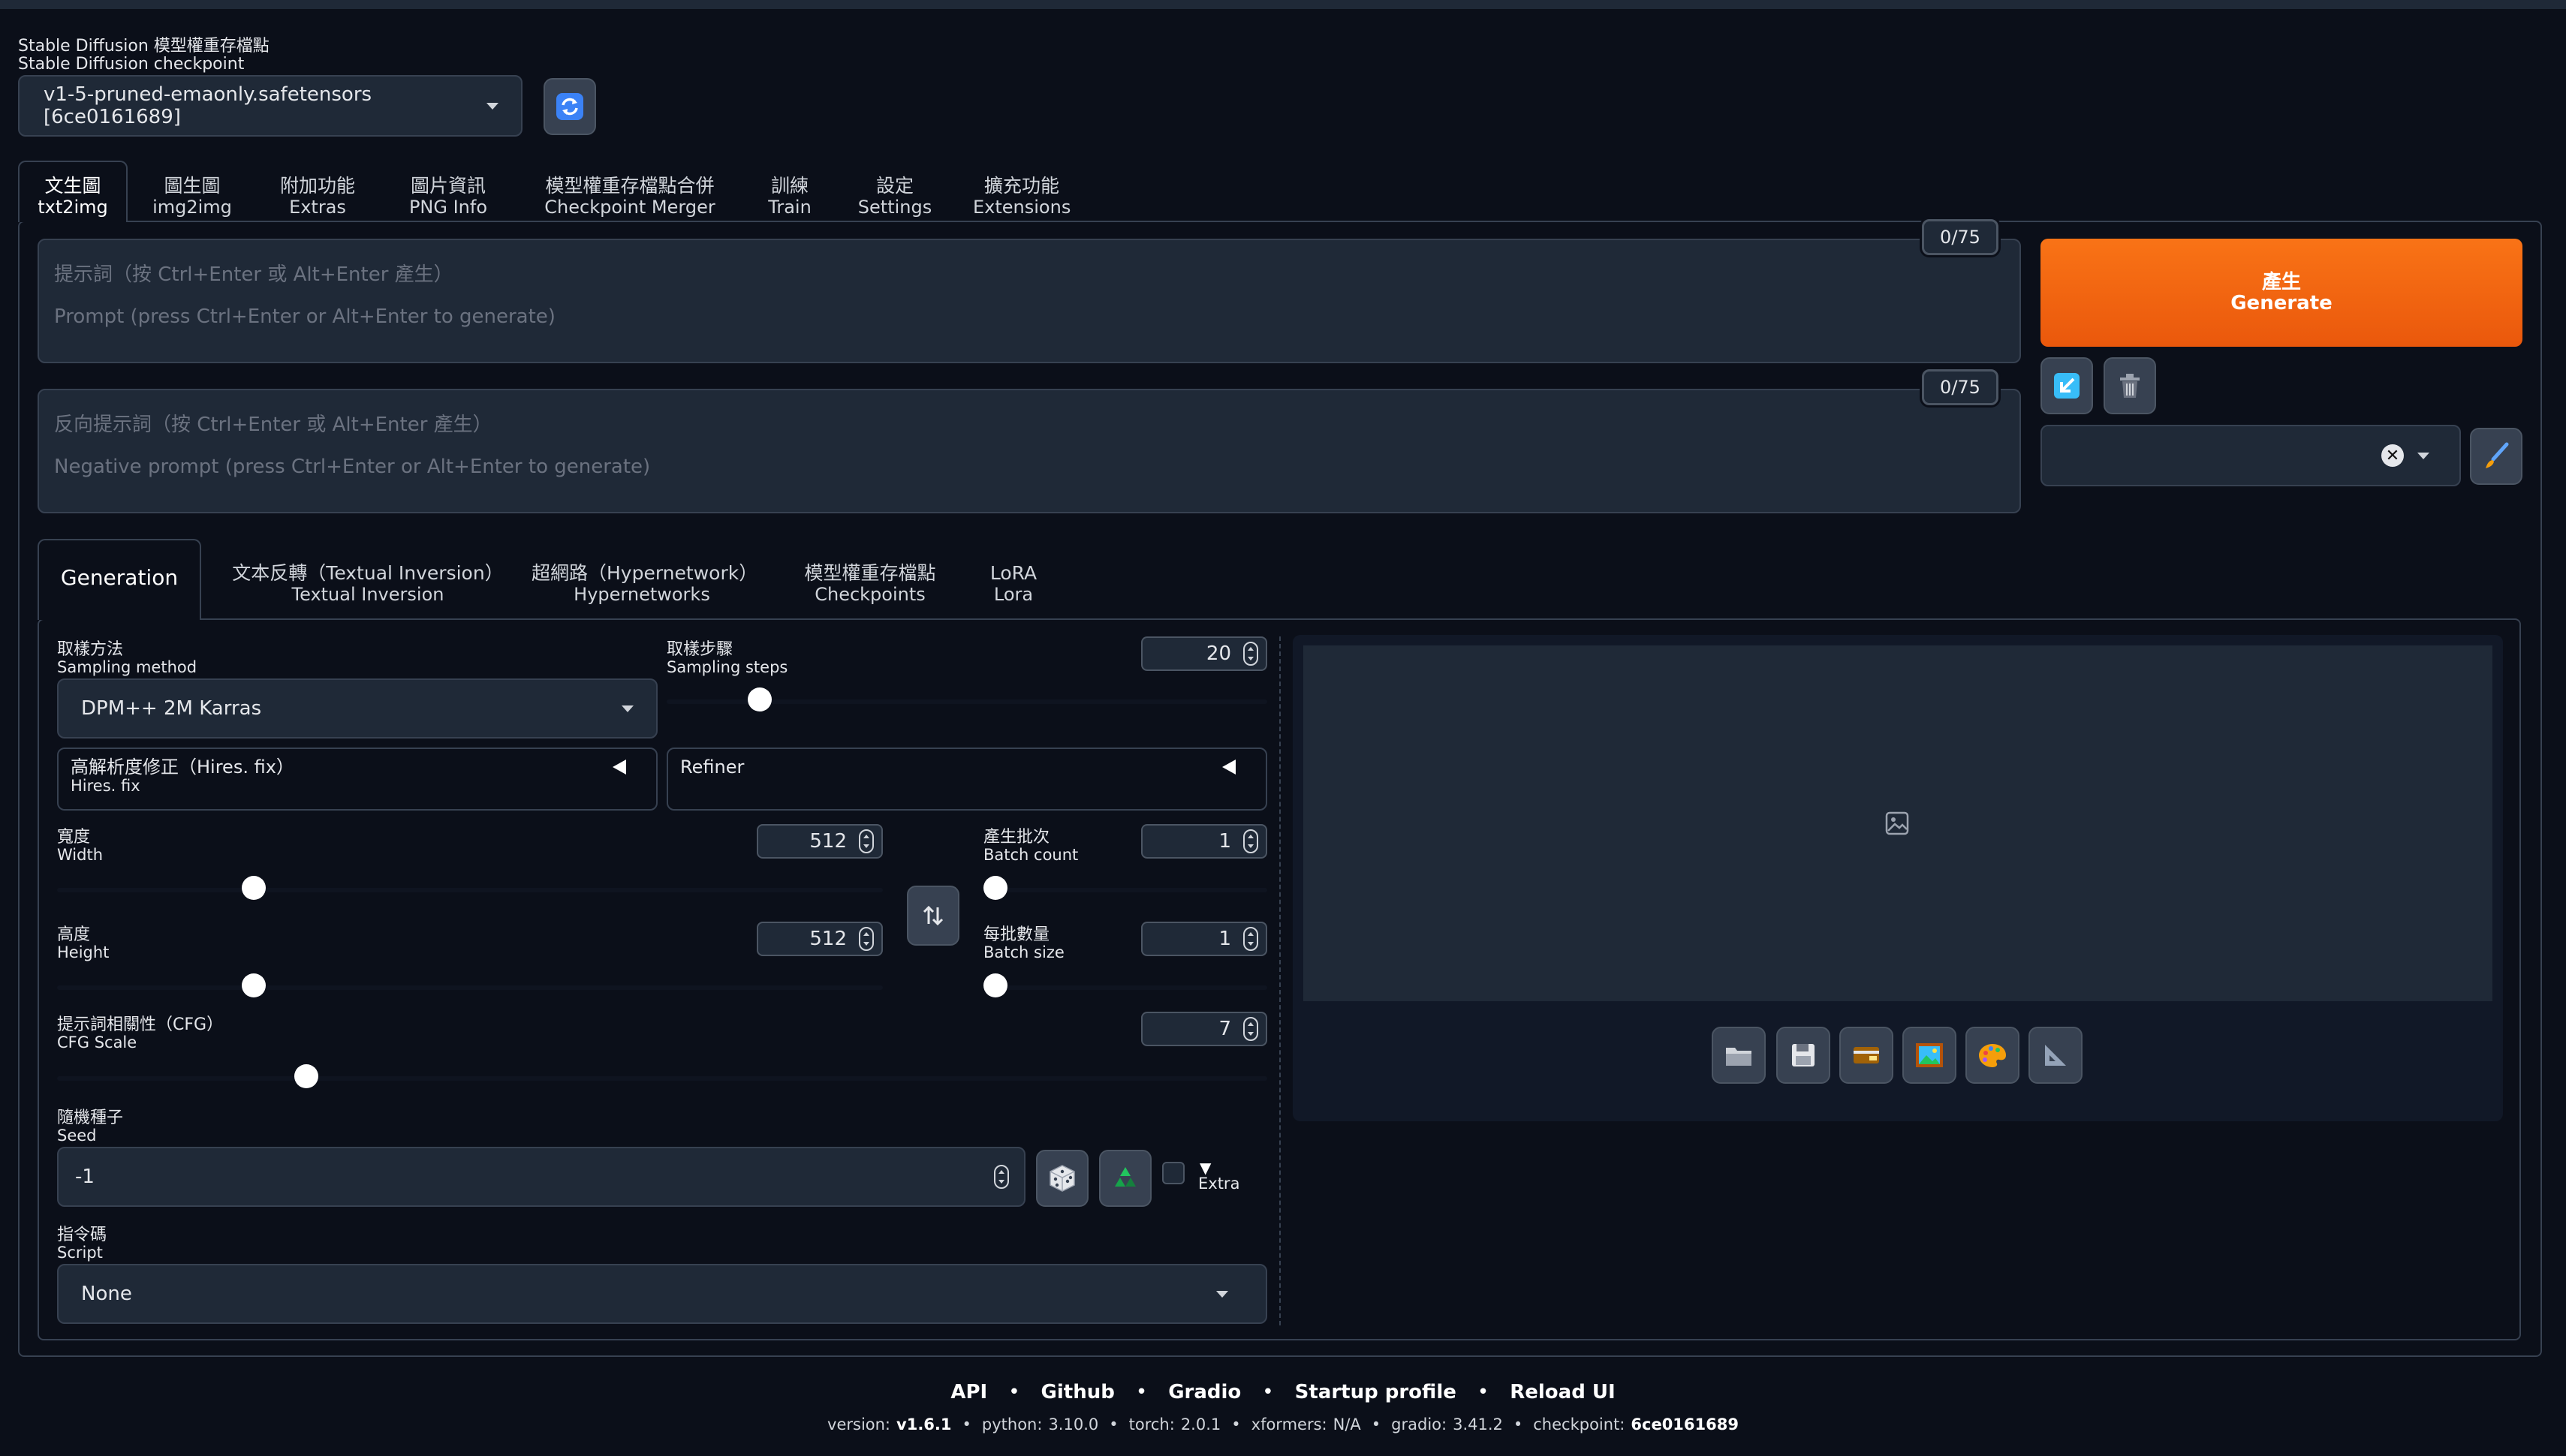 Image resolution: width=2566 pixels, height=1456 pixels. What do you see at coordinates (317, 207) in the screenshot?
I see `tab-label-en: Extras` at bounding box center [317, 207].